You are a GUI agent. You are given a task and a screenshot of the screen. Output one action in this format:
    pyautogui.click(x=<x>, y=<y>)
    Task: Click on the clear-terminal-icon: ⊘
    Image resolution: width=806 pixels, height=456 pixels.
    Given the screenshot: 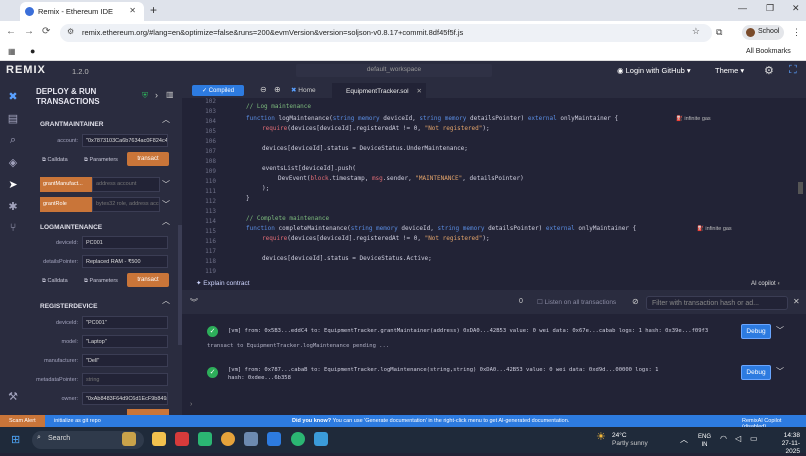 What is the action you would take?
    pyautogui.click(x=635, y=301)
    